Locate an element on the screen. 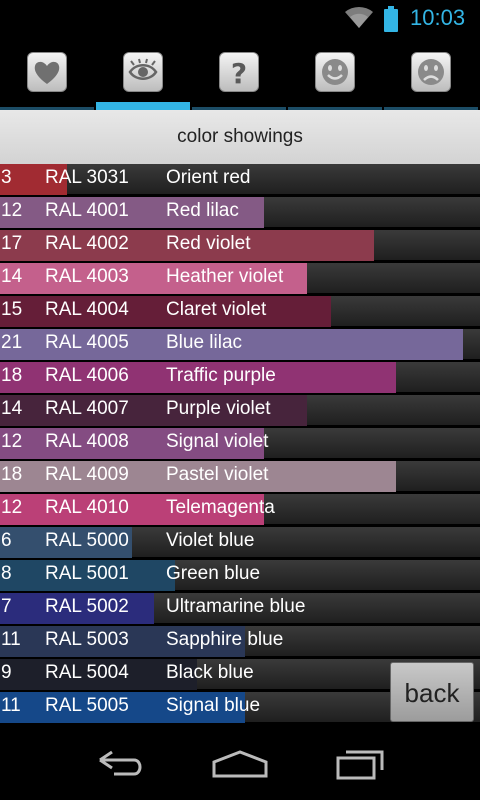 This screenshot has width=480, height=800. question-button: ? is located at coordinates (239, 72).